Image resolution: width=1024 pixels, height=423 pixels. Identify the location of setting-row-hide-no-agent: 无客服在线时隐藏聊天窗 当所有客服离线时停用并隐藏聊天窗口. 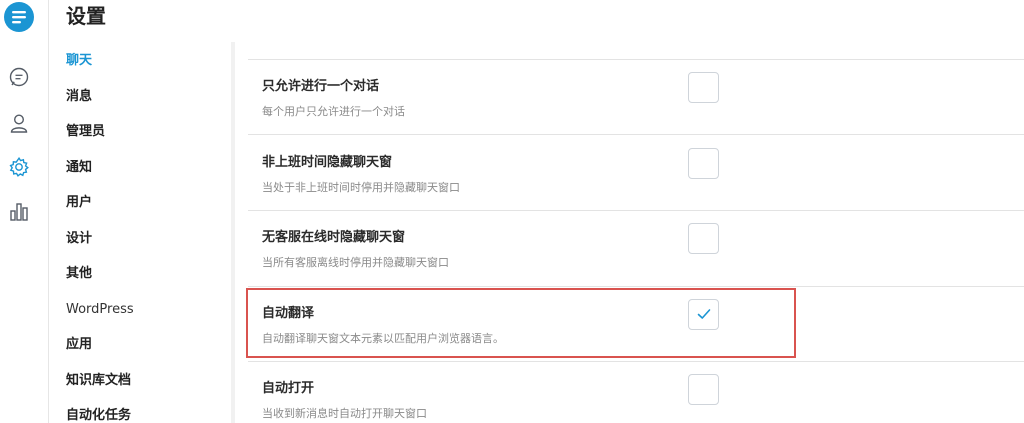
(636, 249).